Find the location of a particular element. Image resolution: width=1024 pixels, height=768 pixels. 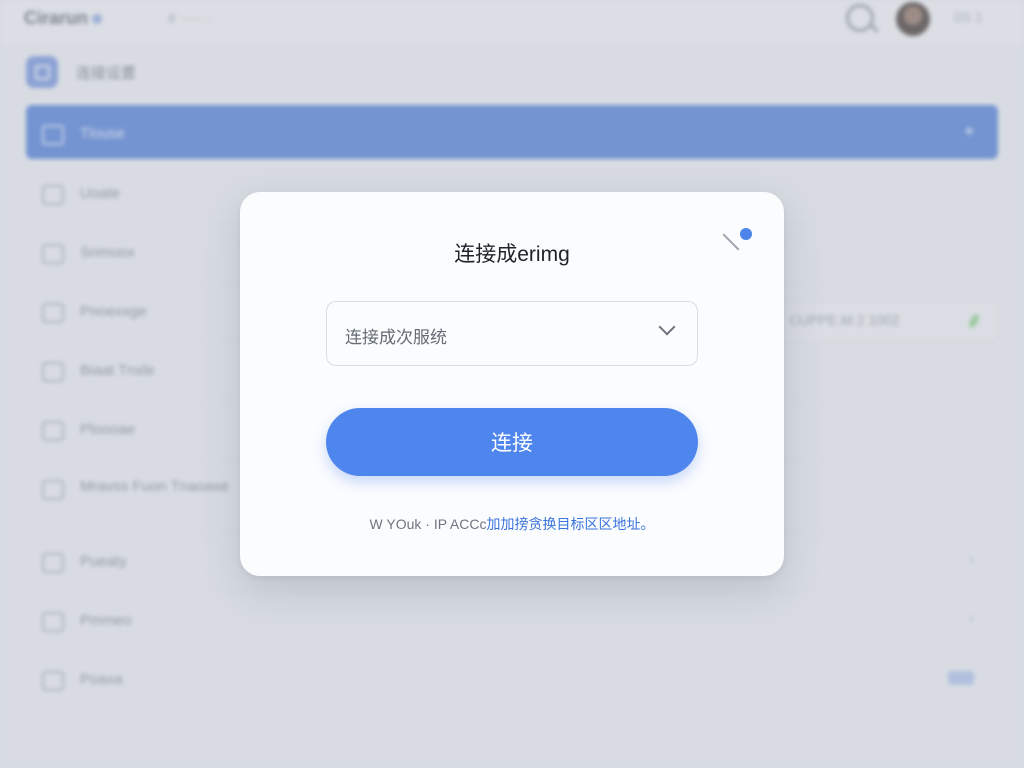

dialog-title: 连接成erimg is located at coordinates (512, 254).